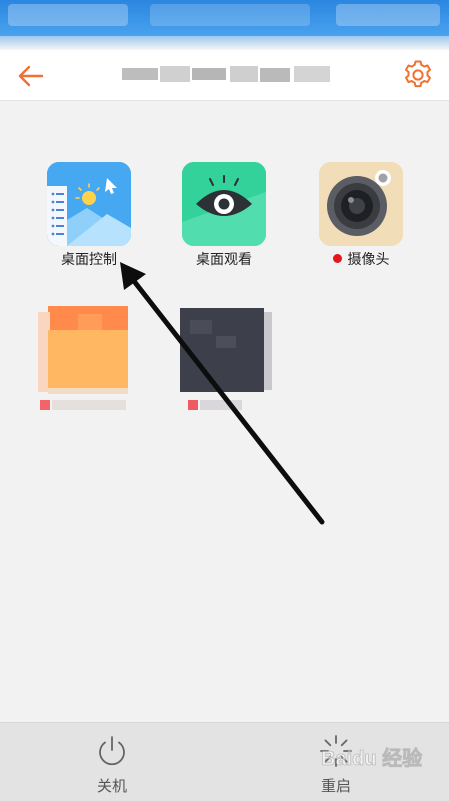  What do you see at coordinates (111, 786) in the screenshot?
I see `shutdown-label: 关机` at bounding box center [111, 786].